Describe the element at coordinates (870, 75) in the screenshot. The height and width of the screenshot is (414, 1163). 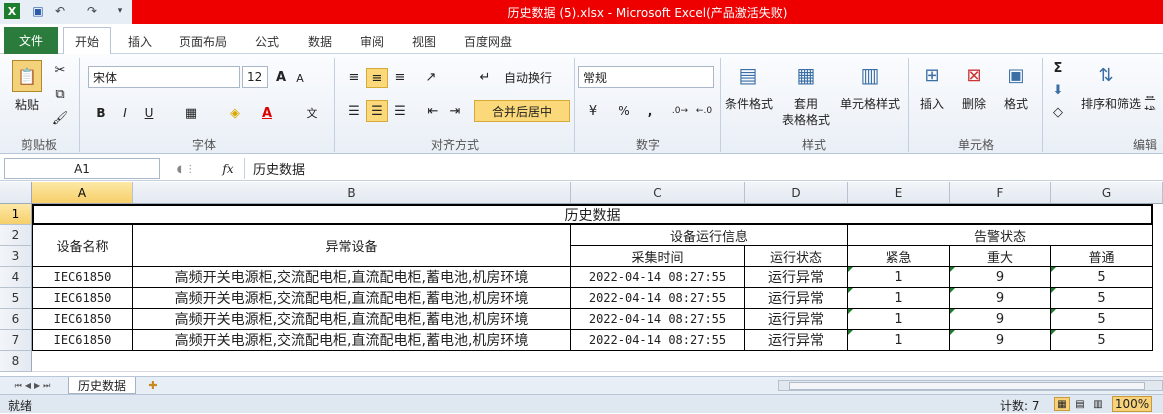
I see `cell-styles-icon: ▥` at that location.